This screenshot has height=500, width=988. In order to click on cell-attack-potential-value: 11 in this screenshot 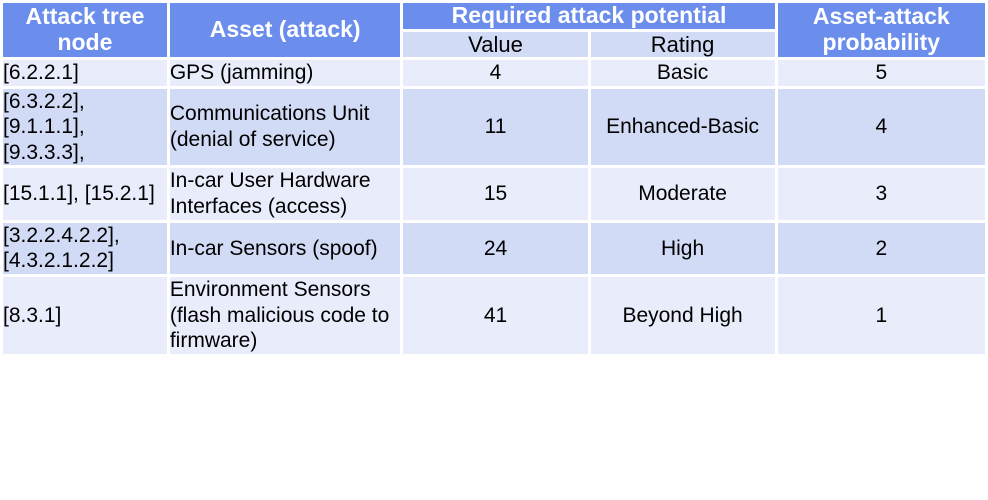, I will do `click(495, 127)`.